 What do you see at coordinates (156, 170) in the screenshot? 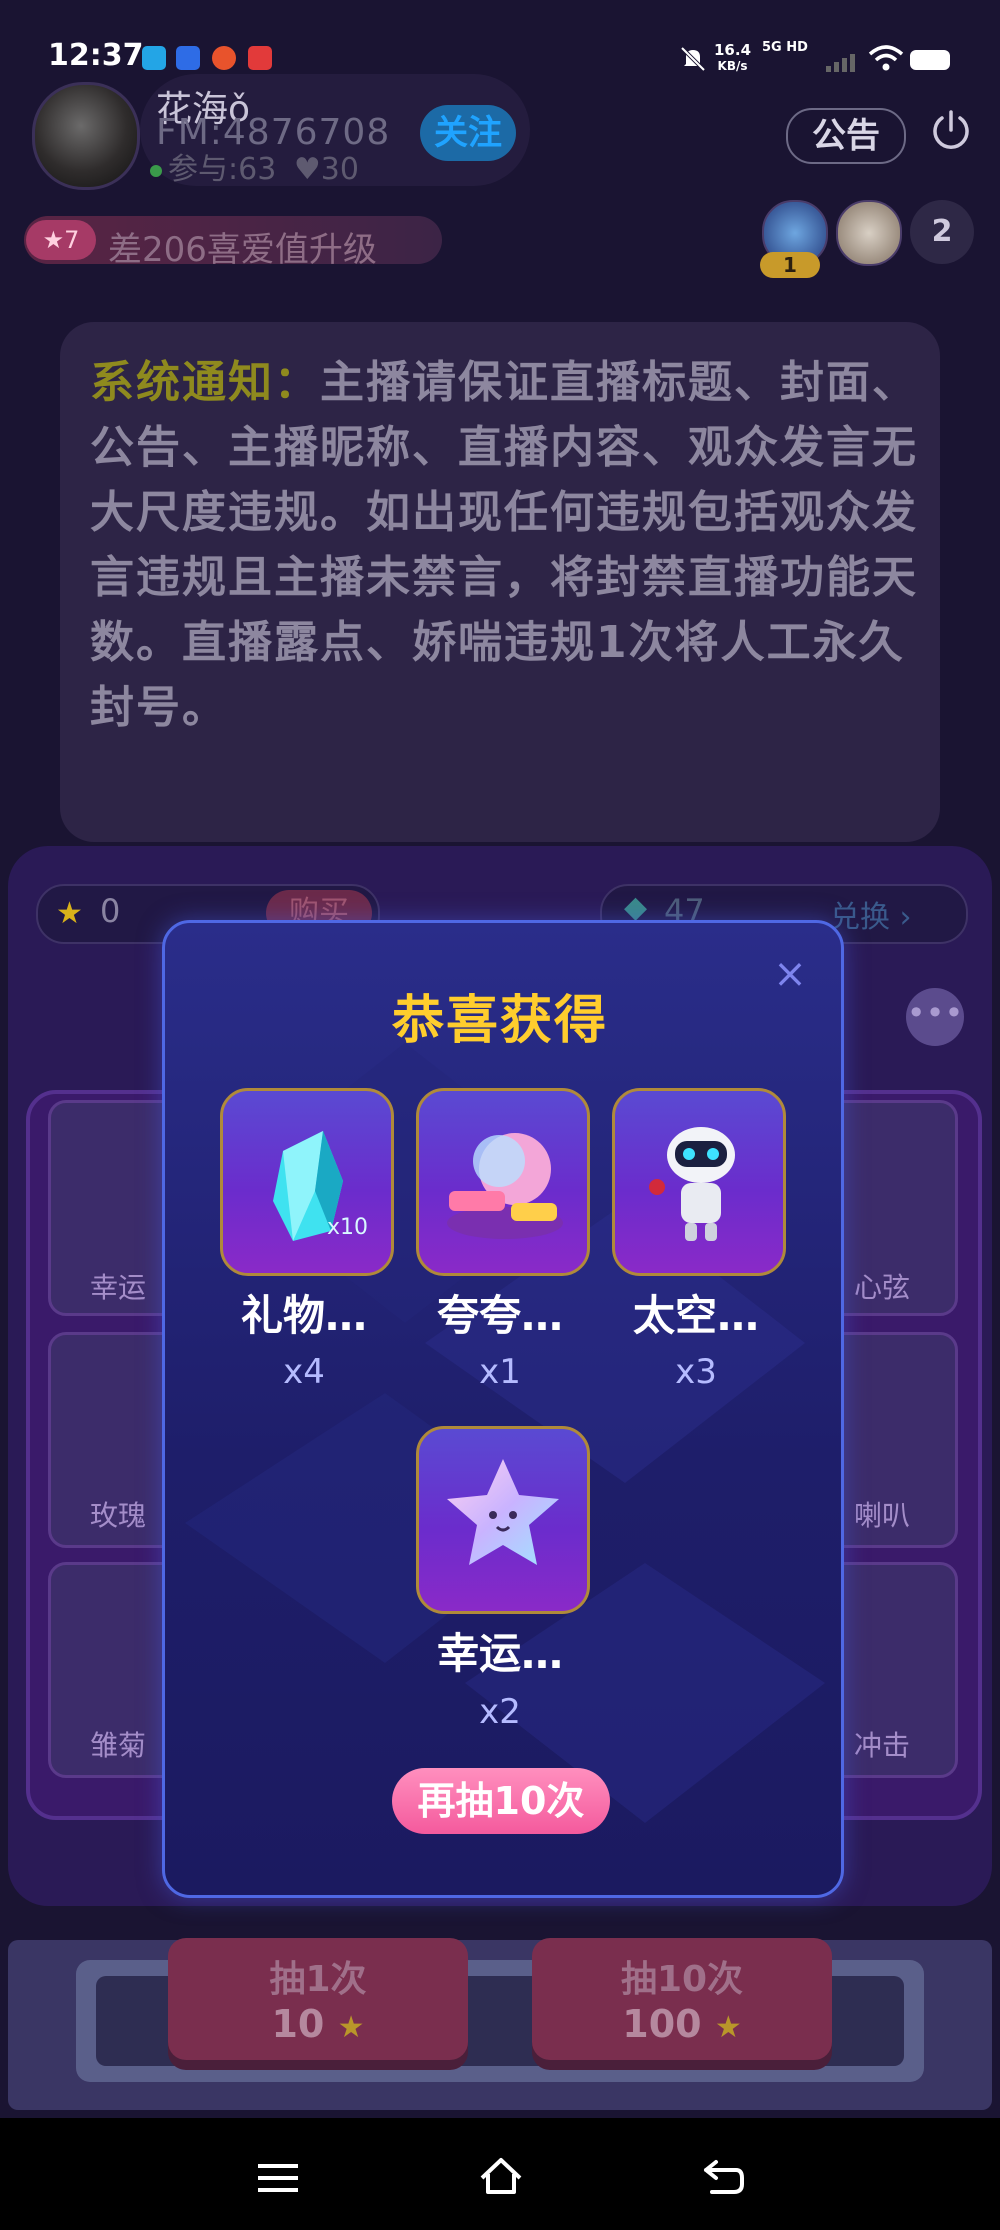
I see `online-dot-icon` at bounding box center [156, 170].